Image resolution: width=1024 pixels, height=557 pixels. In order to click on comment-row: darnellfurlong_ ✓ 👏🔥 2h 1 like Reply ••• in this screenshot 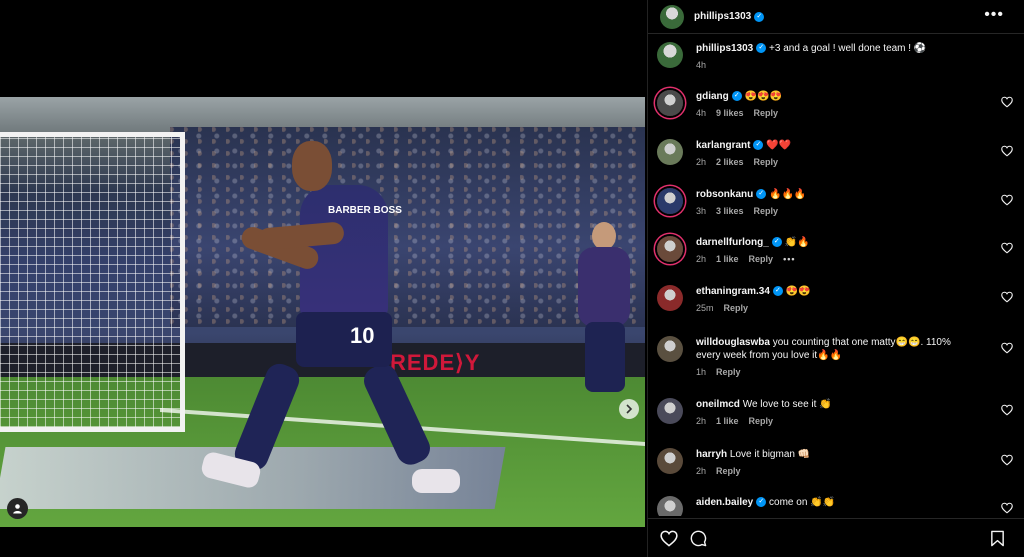, I will do `click(837, 250)`.